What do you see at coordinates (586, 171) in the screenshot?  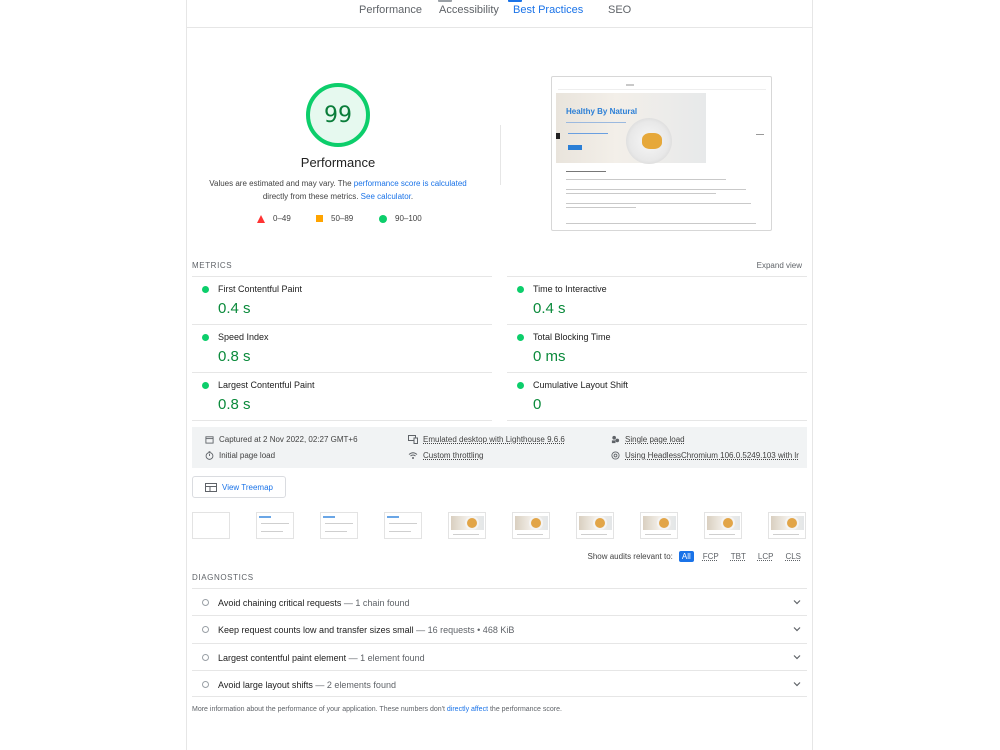 I see `screenshot-heading` at bounding box center [586, 171].